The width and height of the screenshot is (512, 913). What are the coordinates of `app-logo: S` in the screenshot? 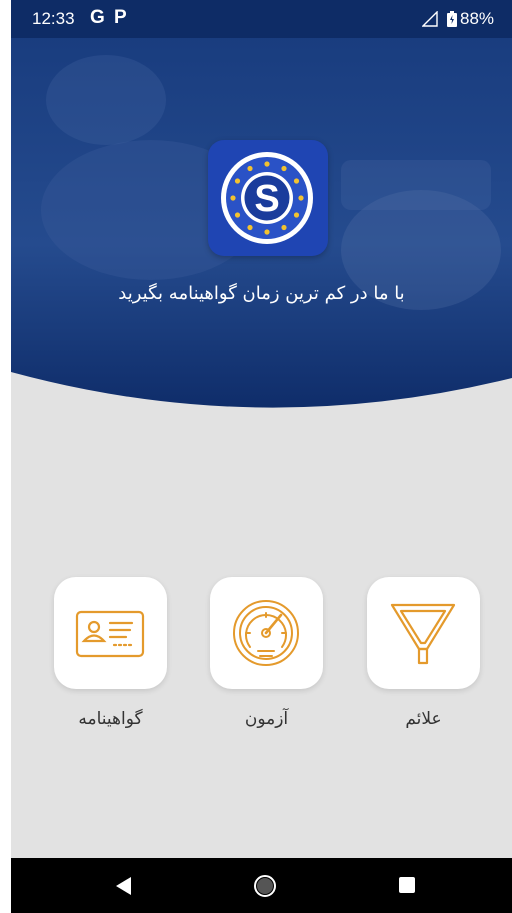 It's located at (268, 198).